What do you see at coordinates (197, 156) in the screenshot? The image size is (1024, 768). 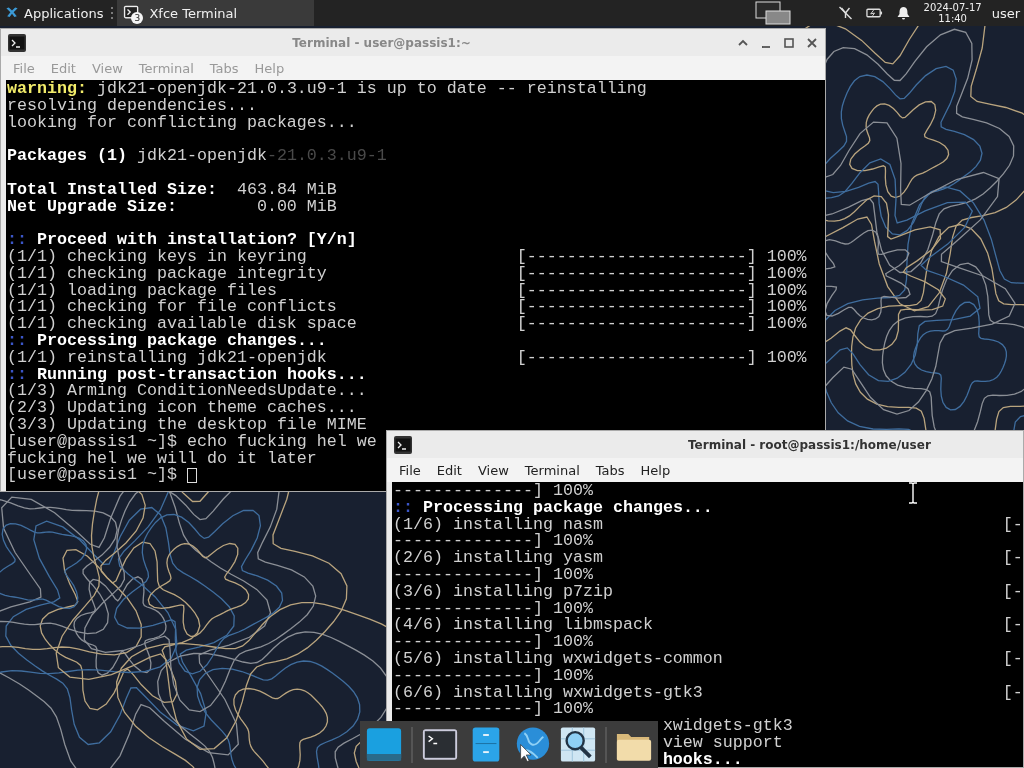 I see `terminal-line: Packages (1) jdk21-openjdk-21.0.3.u9-1` at bounding box center [197, 156].